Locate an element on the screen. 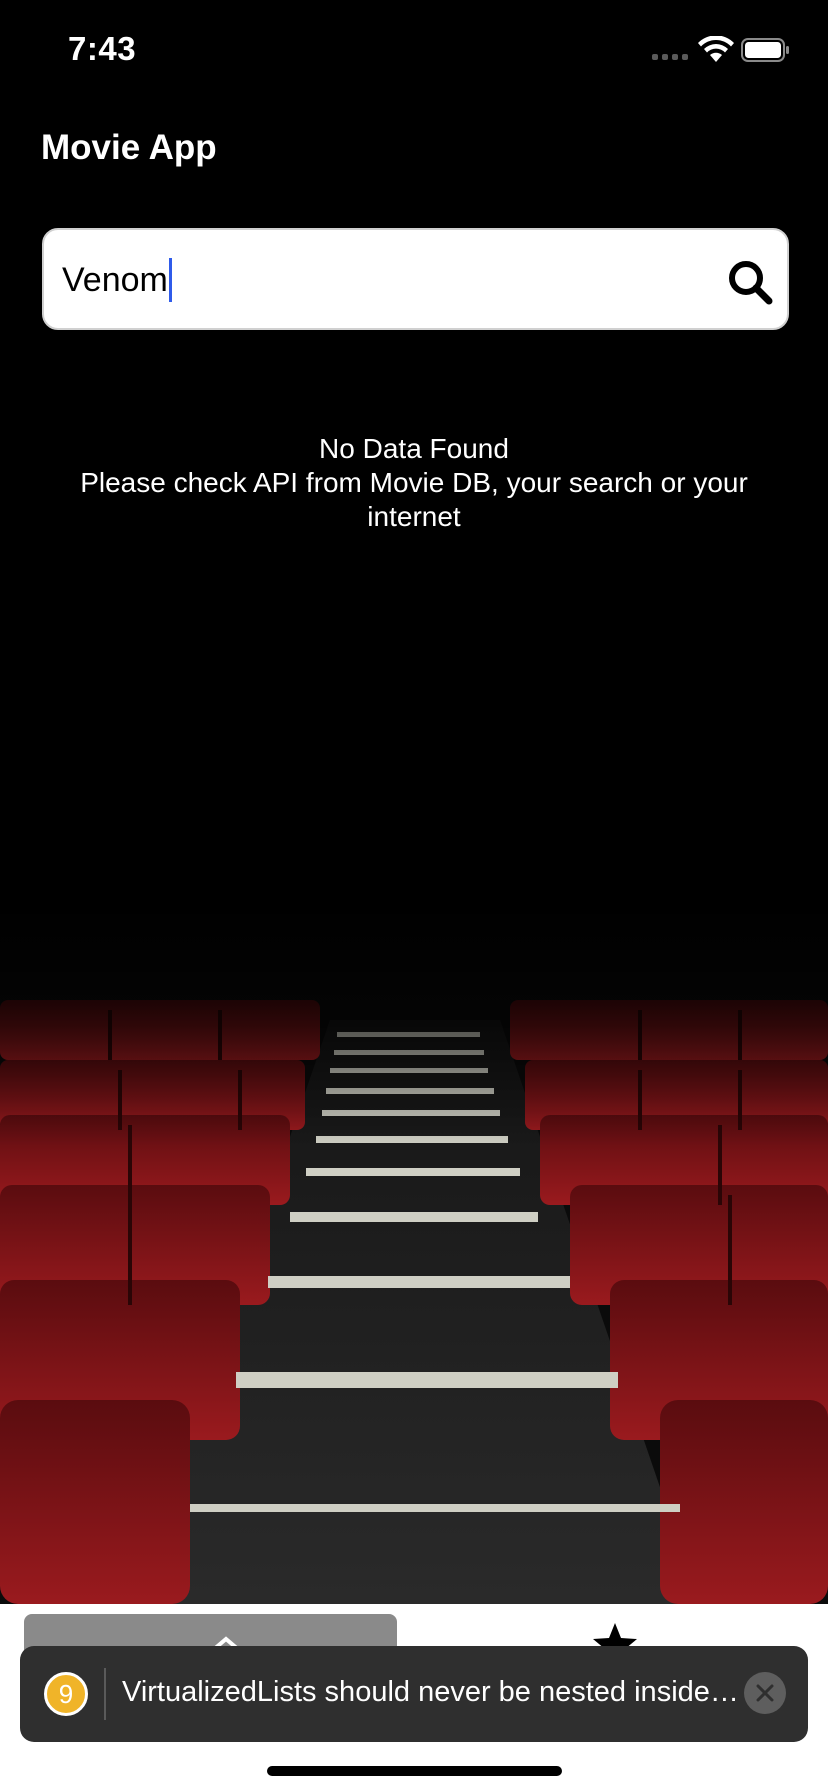 This screenshot has width=828, height=1792. close-toast-button is located at coordinates (765, 1693).